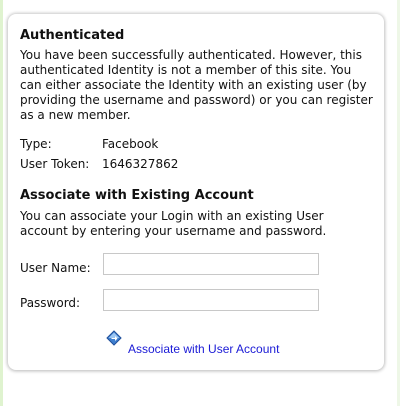 The height and width of the screenshot is (406, 400). What do you see at coordinates (114, 338) in the screenshot?
I see `diamond-arrow-icon` at bounding box center [114, 338].